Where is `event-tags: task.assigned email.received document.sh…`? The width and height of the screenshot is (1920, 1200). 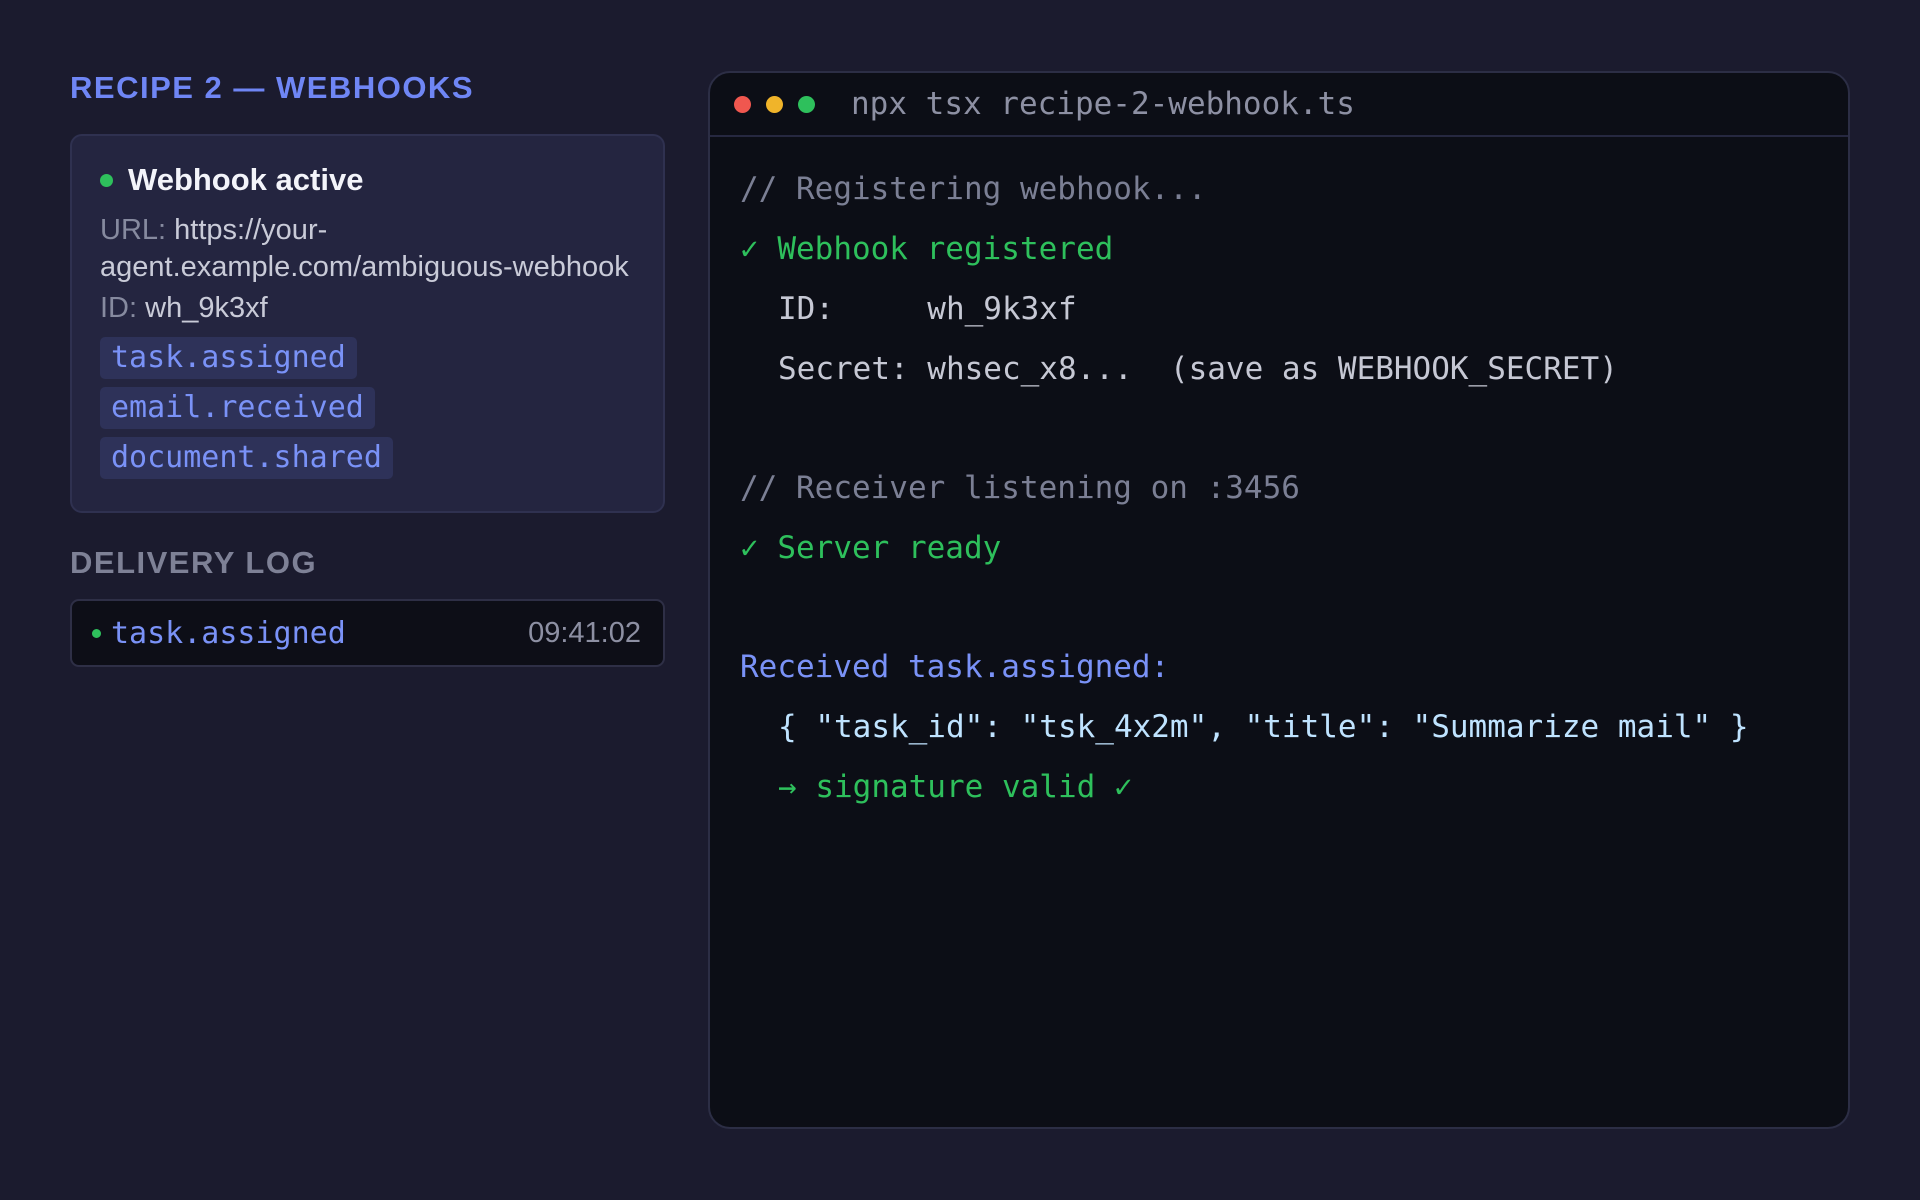
event-tags: task.assigned email.received document.sh… is located at coordinates (367, 412).